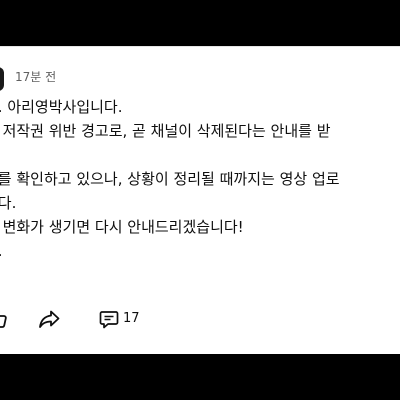  Describe the element at coordinates (49, 319) in the screenshot. I see `share-icon` at that location.